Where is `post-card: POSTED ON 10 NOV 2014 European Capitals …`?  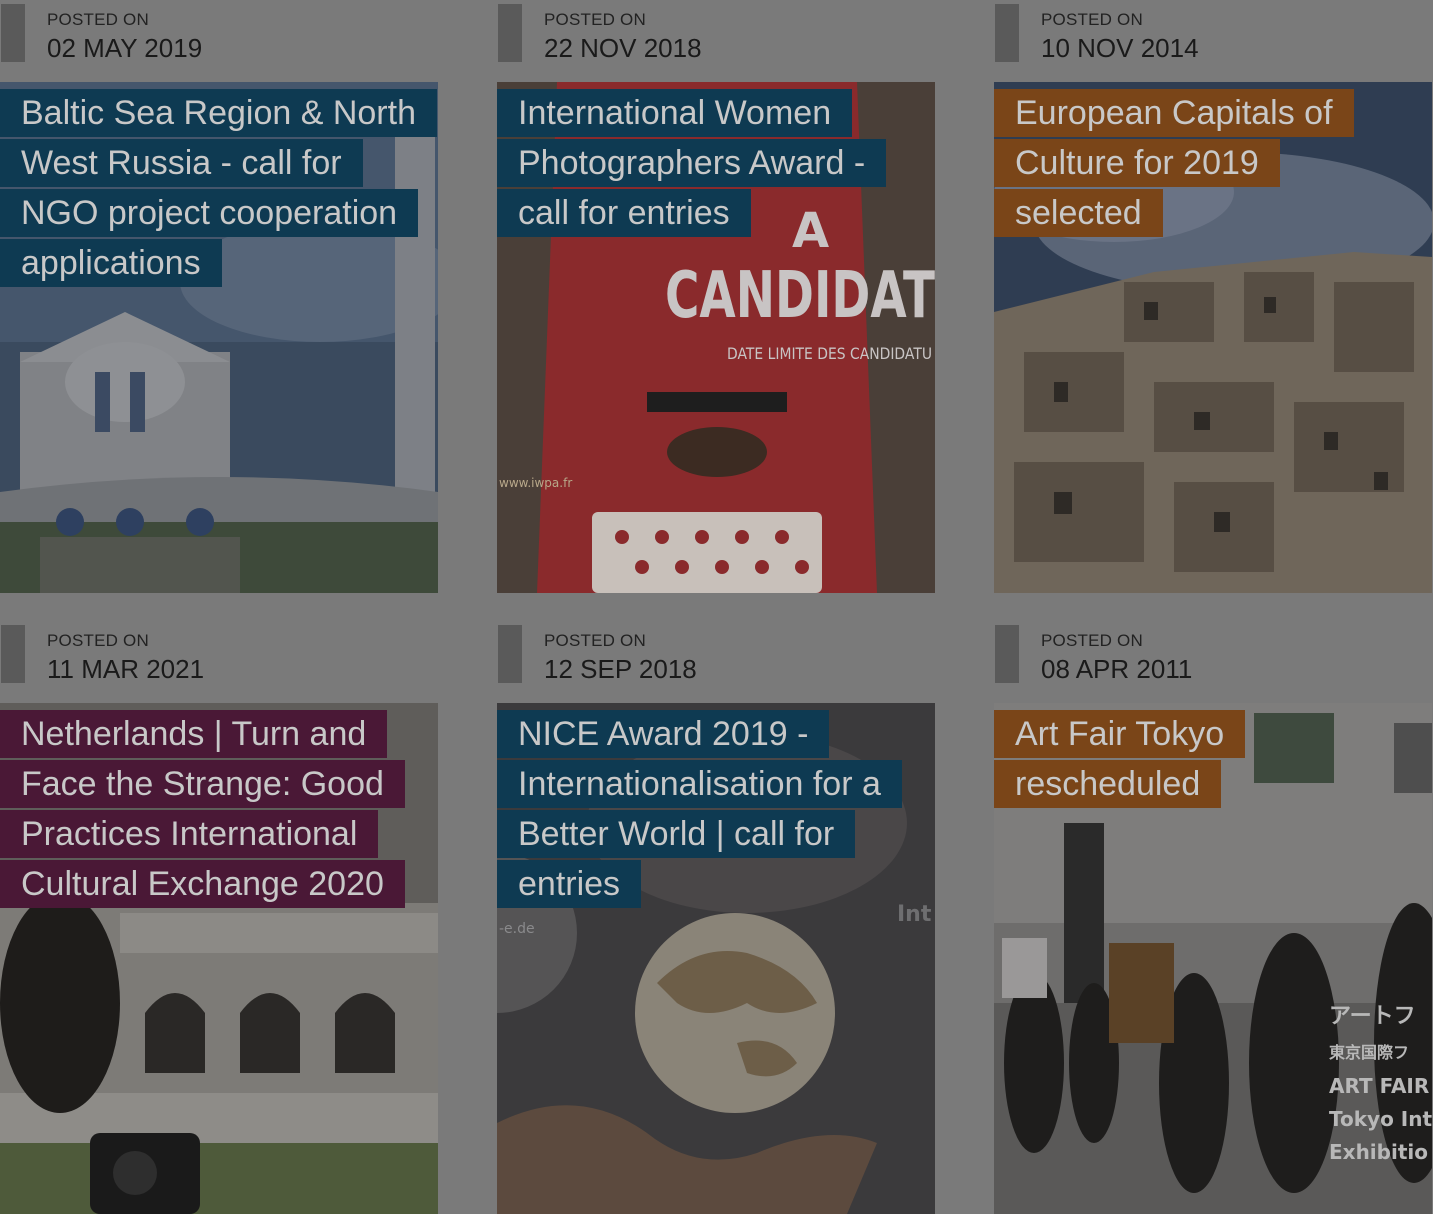
post-card: POSTED ON 10 NOV 2014 European Capitals … is located at coordinates (1213, 296).